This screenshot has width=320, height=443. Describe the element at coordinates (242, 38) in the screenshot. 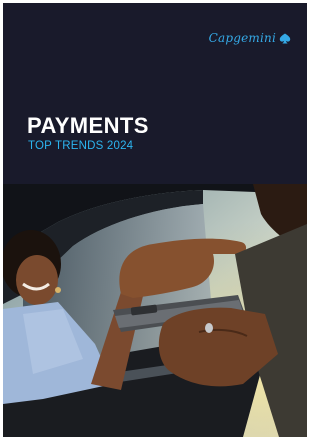

I see `brand-name: Capgemini` at that location.